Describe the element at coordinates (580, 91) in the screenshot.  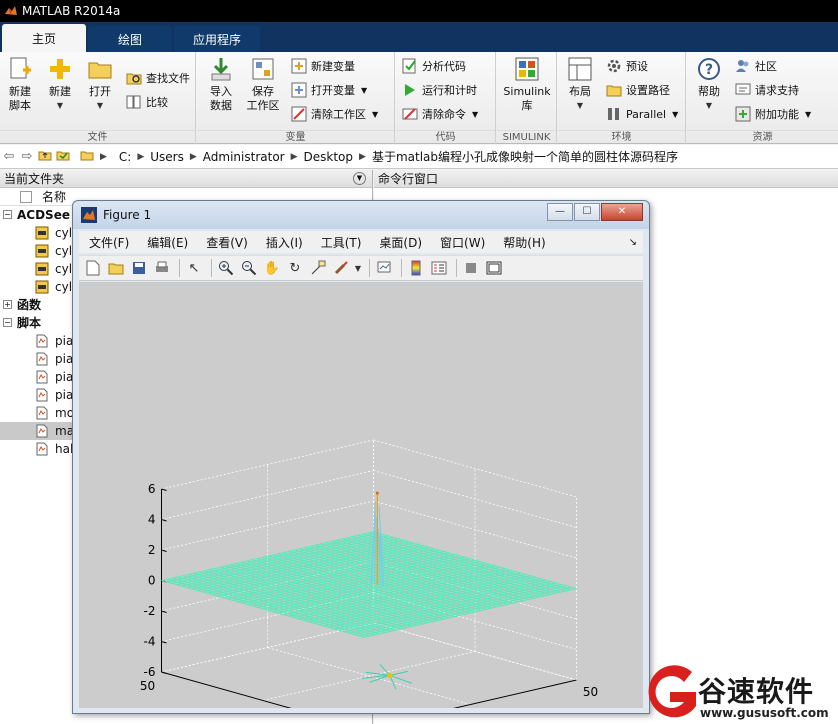
I see `layout-label: 布局` at that location.